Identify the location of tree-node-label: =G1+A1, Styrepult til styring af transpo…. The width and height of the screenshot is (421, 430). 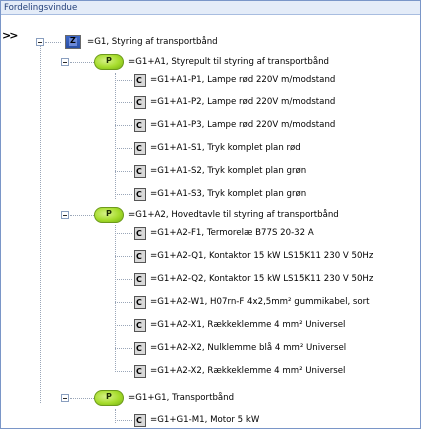
(228, 62).